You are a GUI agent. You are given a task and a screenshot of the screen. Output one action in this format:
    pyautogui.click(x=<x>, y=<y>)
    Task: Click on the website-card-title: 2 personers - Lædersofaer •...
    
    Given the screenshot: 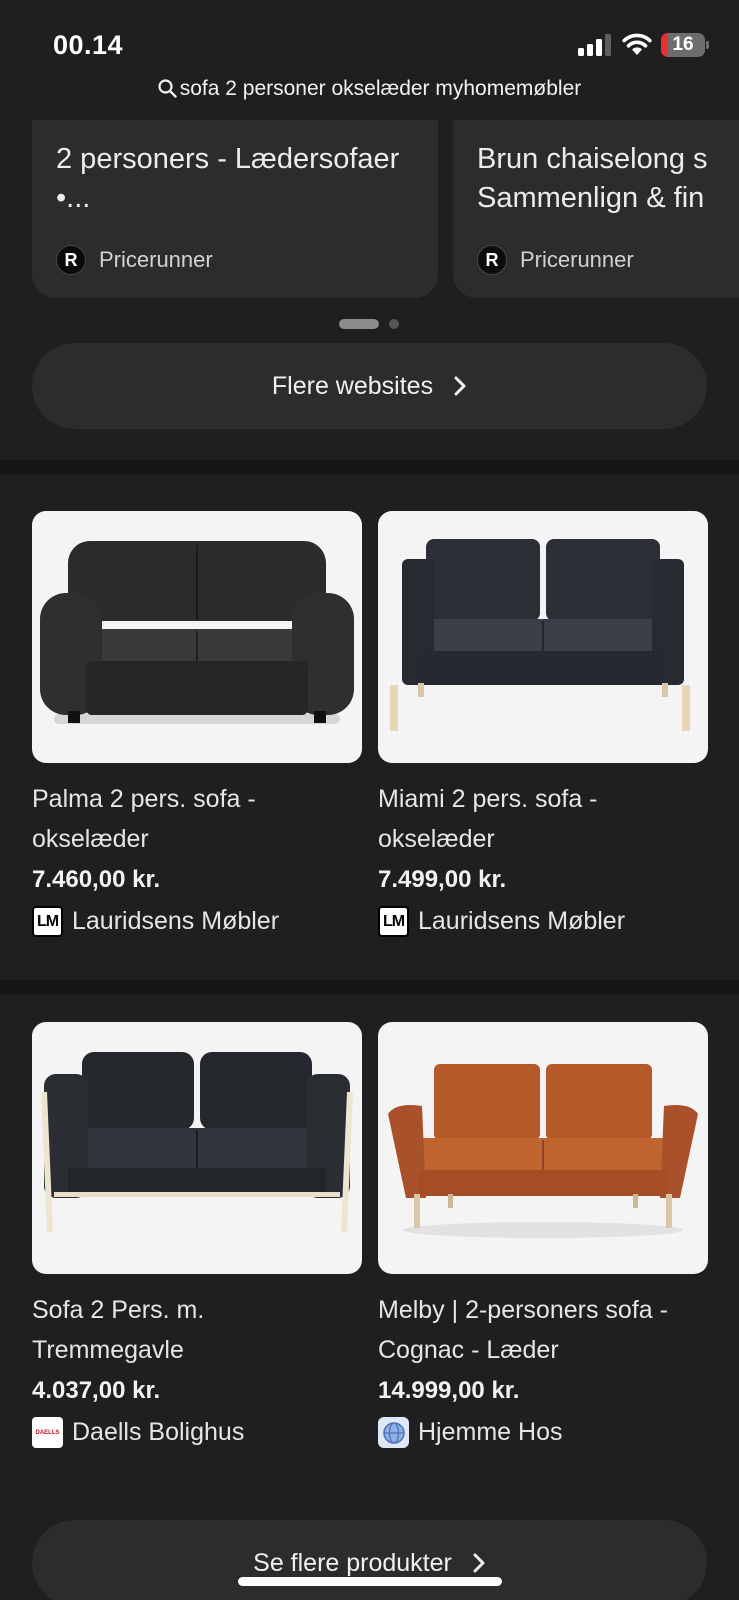 What is the action you would take?
    pyautogui.click(x=228, y=178)
    